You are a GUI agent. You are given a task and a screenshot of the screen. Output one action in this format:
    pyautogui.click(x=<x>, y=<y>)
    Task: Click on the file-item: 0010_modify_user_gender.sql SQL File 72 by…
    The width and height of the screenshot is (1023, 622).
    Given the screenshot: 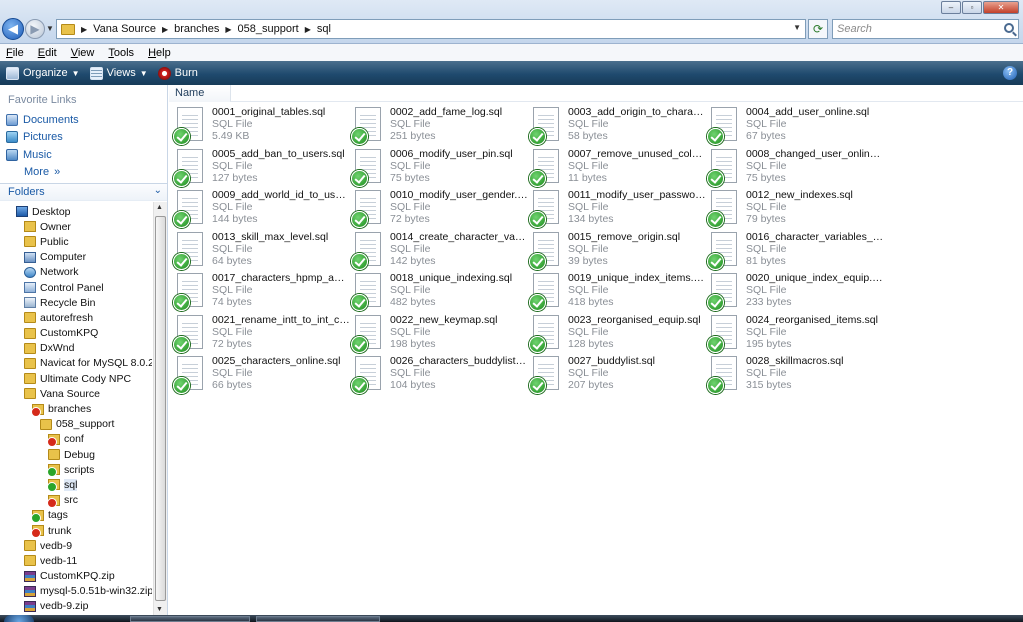 What is the action you would take?
    pyautogui.click(x=440, y=210)
    